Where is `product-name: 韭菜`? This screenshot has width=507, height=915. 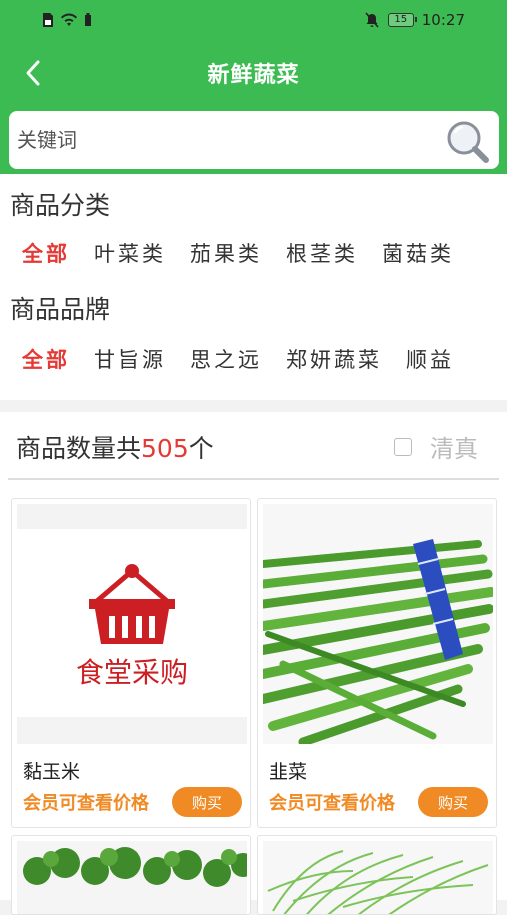 product-name: 韭菜 is located at coordinates (288, 772).